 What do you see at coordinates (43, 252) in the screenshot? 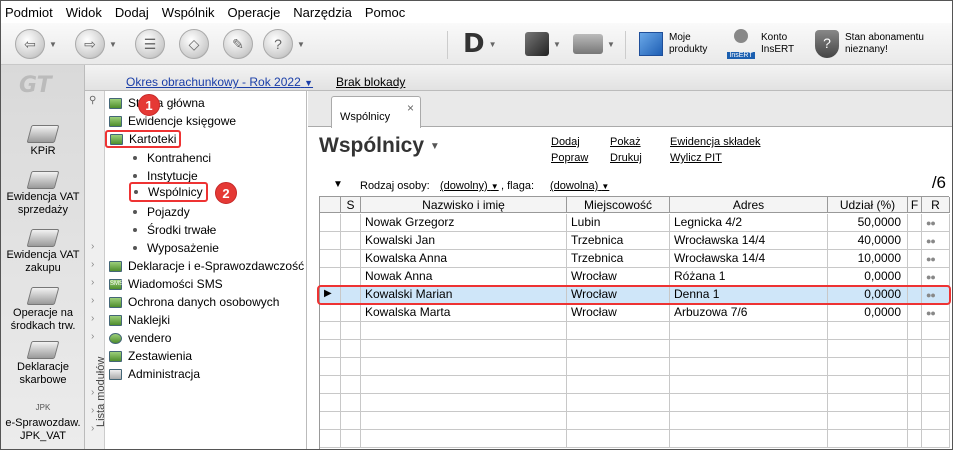
I see `launcher-vat-purchase: Ewidencja VAT zakupu` at bounding box center [43, 252].